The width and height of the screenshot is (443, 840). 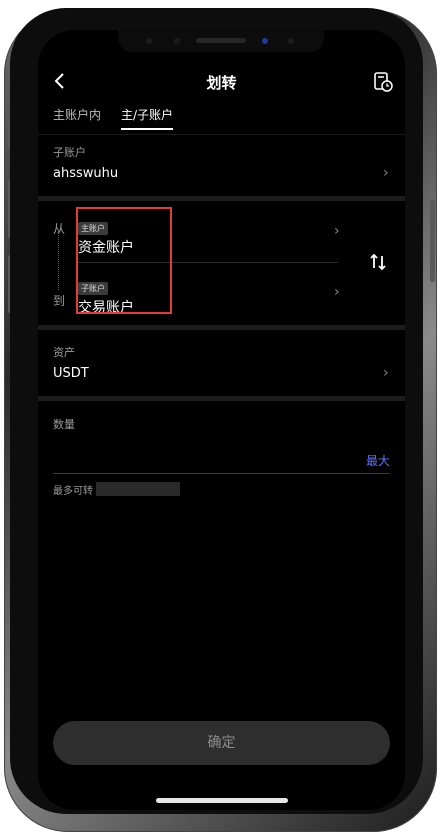 I want to click on available-label: 最多可转, so click(x=73, y=491).